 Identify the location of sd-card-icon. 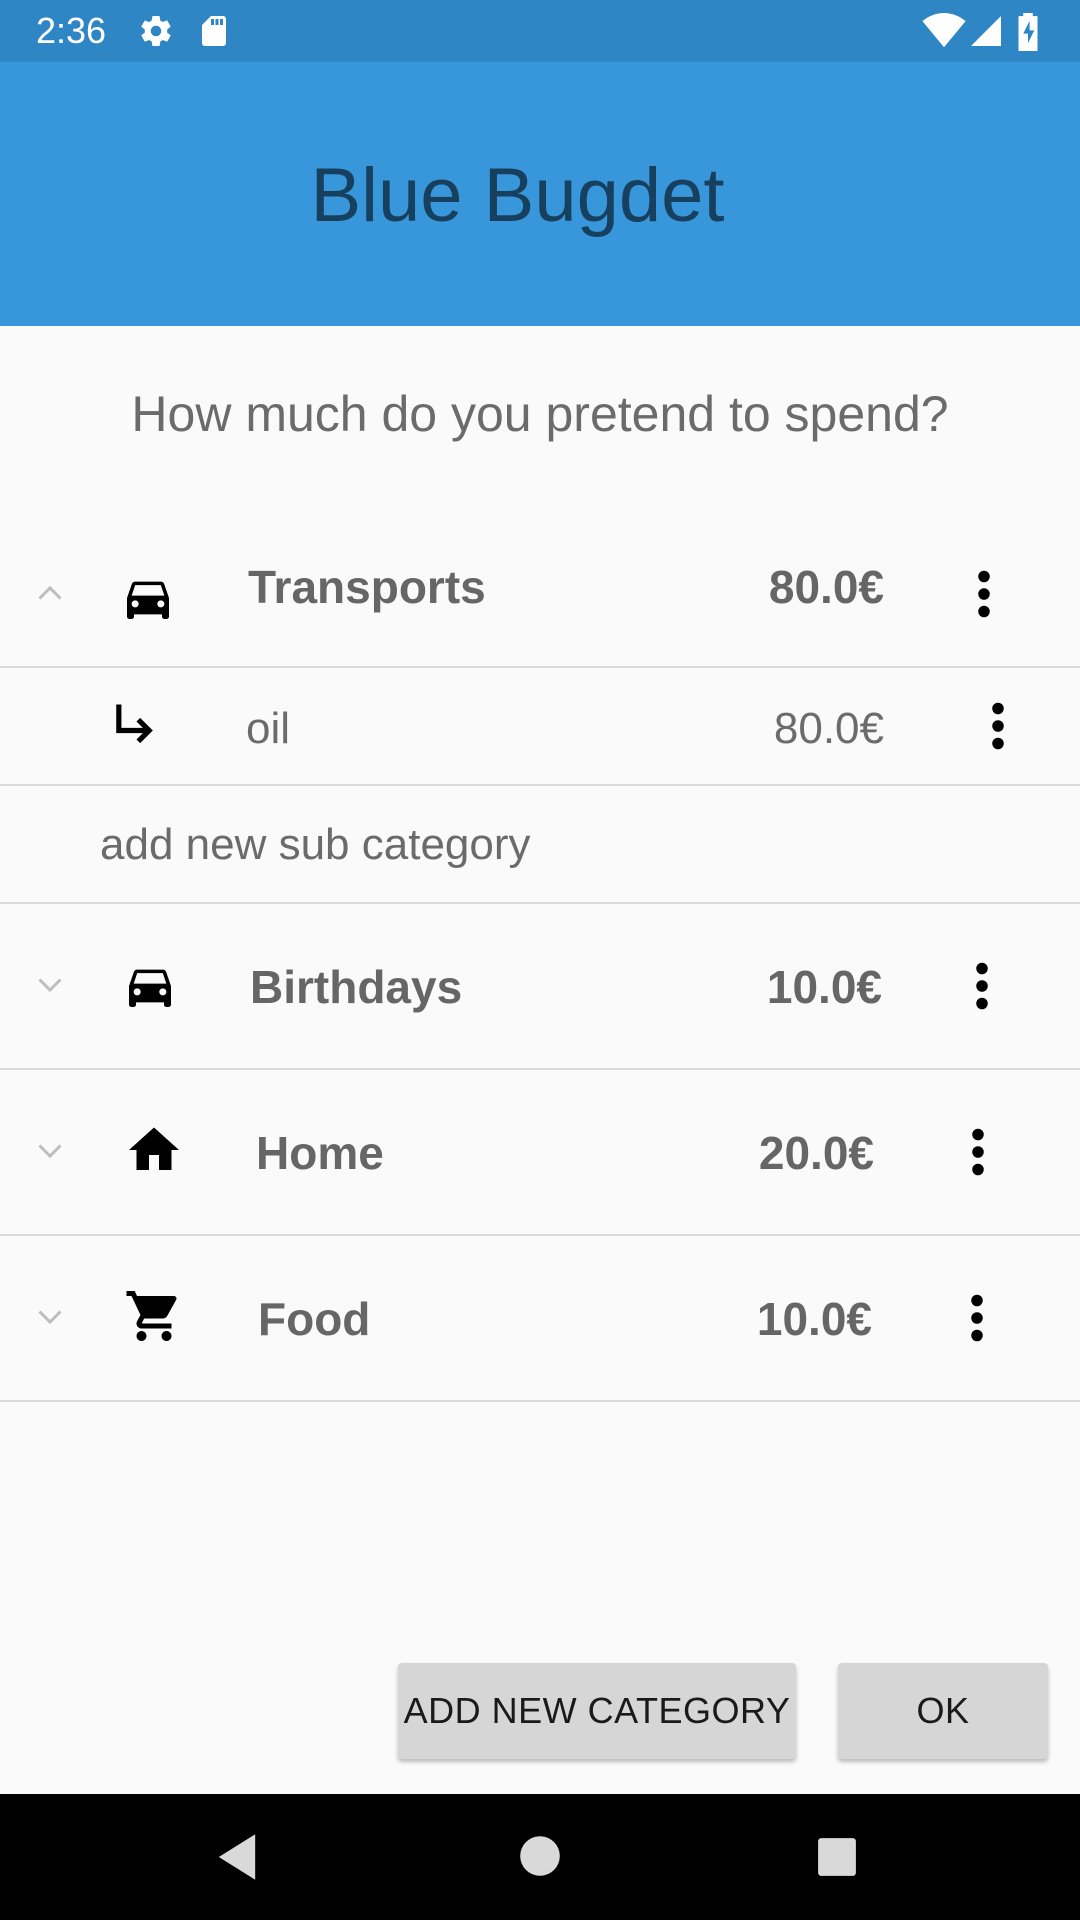
(214, 33).